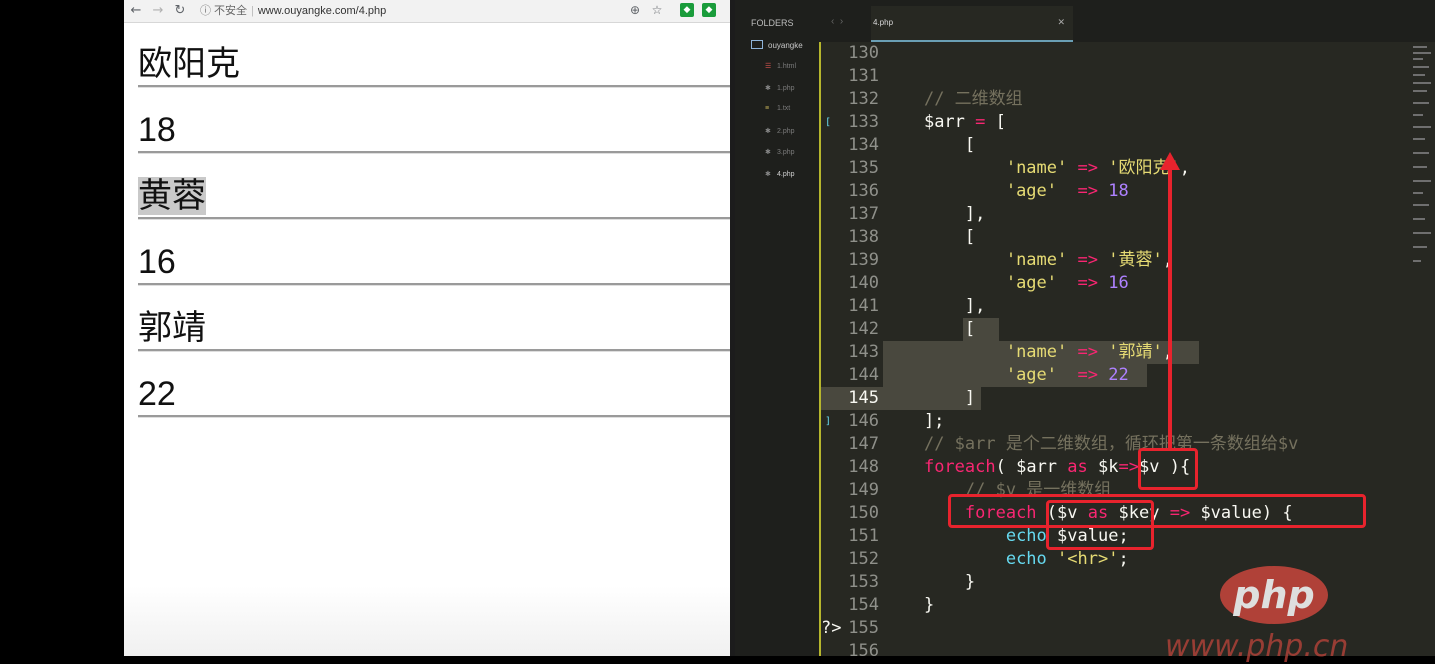  Describe the element at coordinates (709, 10) in the screenshot. I see `extension-adblock-icon: ◆` at that location.